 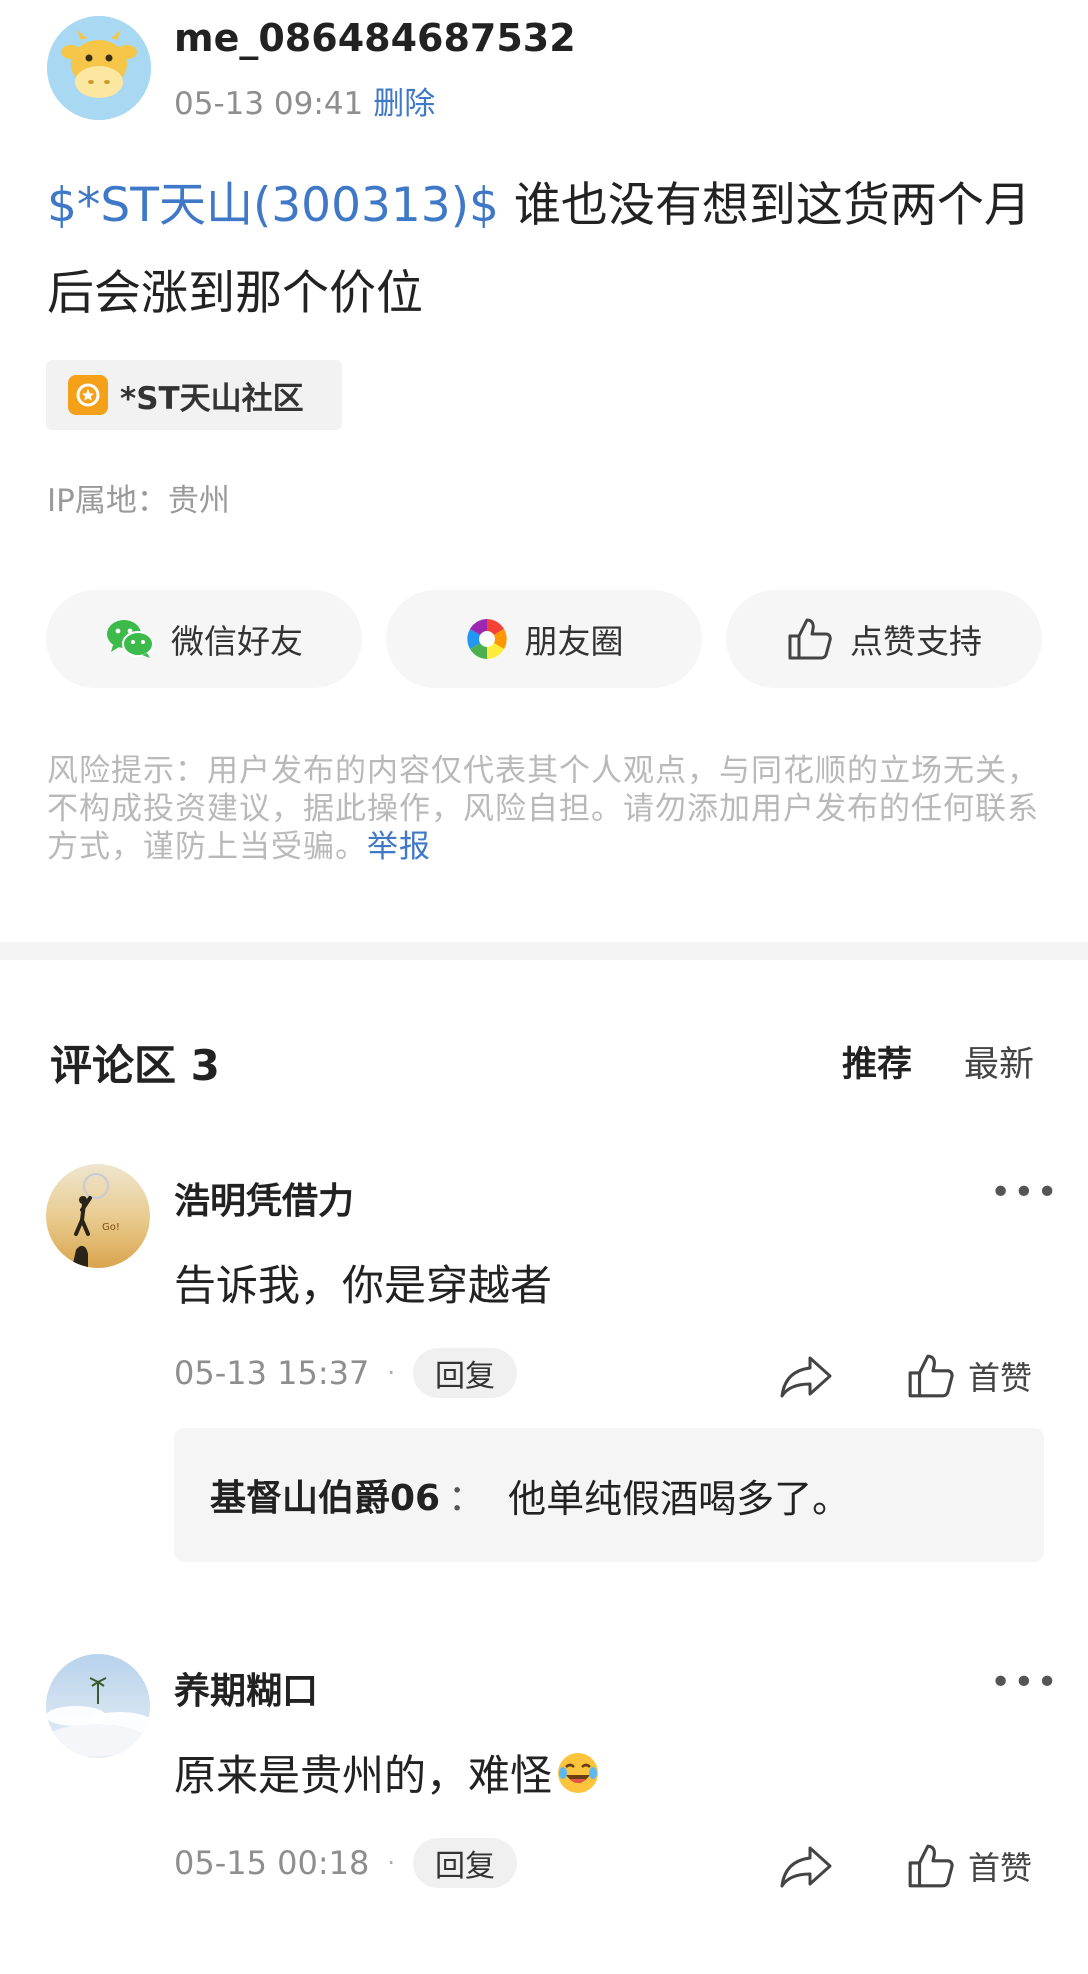 What do you see at coordinates (679, 1498) in the screenshot?
I see `sub-reply-text: 他单纯假酒喝多了。` at bounding box center [679, 1498].